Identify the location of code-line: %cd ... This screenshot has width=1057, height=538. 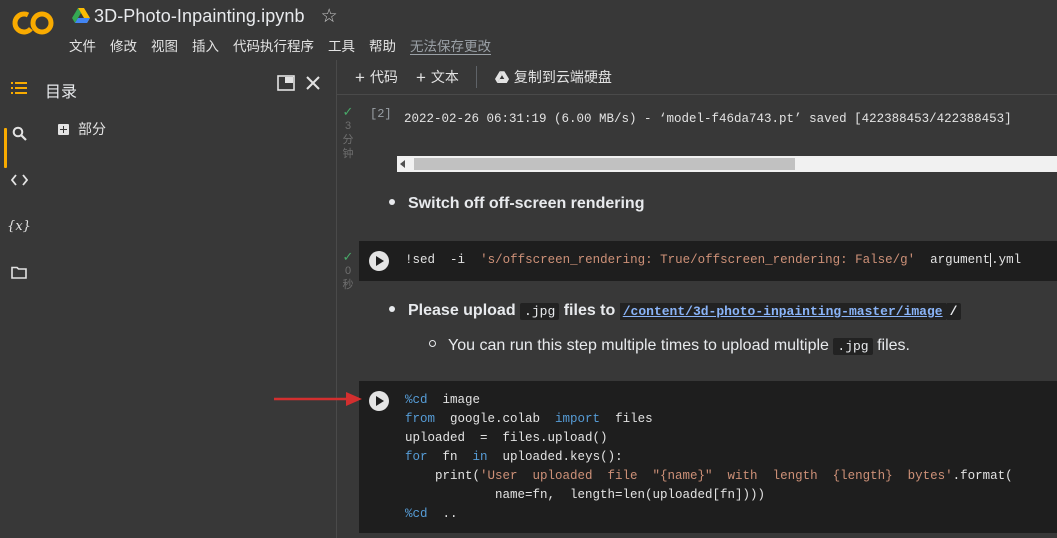
(709, 514).